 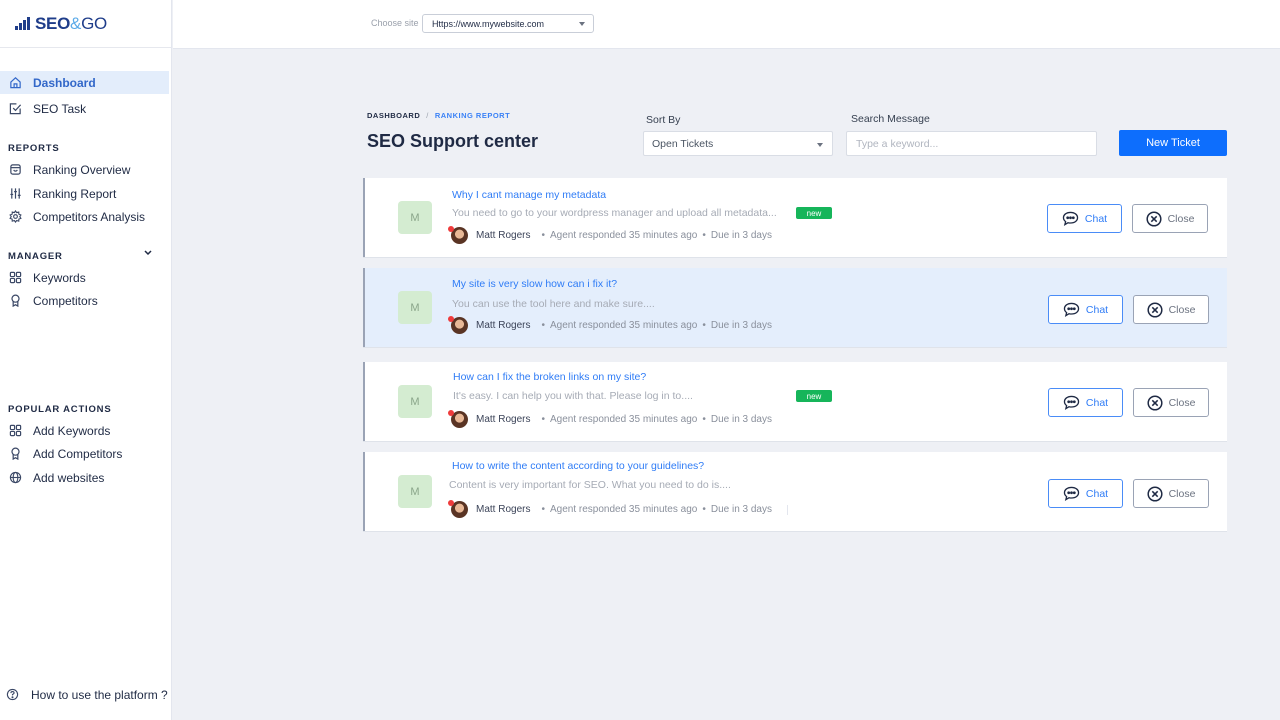 I want to click on checkbox-icon, so click(x=15, y=109).